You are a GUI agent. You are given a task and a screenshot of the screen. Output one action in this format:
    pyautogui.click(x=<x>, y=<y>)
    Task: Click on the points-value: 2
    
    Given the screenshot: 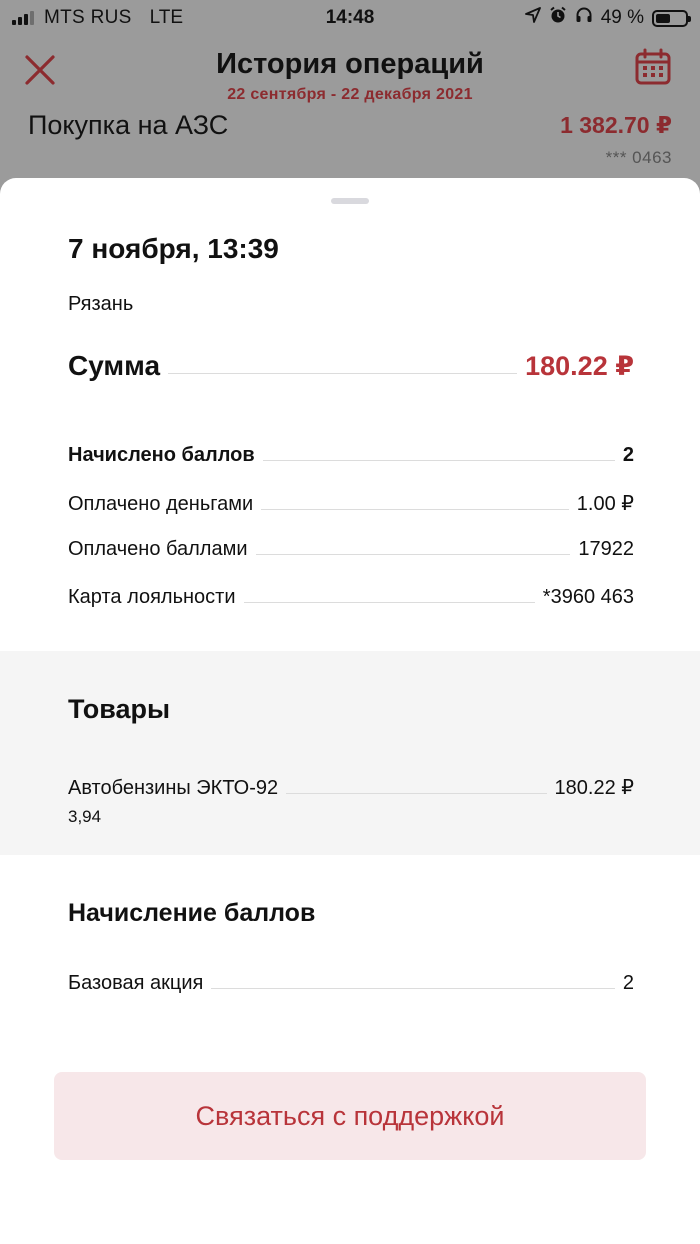 What is the action you would take?
    pyautogui.click(x=628, y=983)
    